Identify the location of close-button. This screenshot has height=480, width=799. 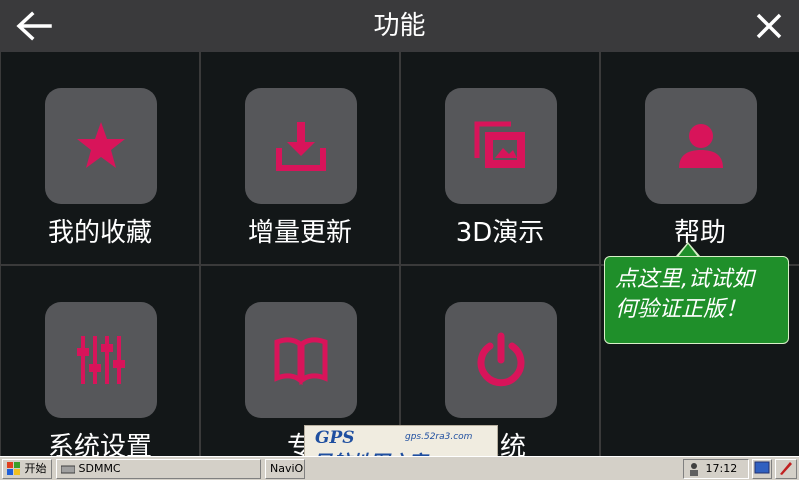
(769, 26).